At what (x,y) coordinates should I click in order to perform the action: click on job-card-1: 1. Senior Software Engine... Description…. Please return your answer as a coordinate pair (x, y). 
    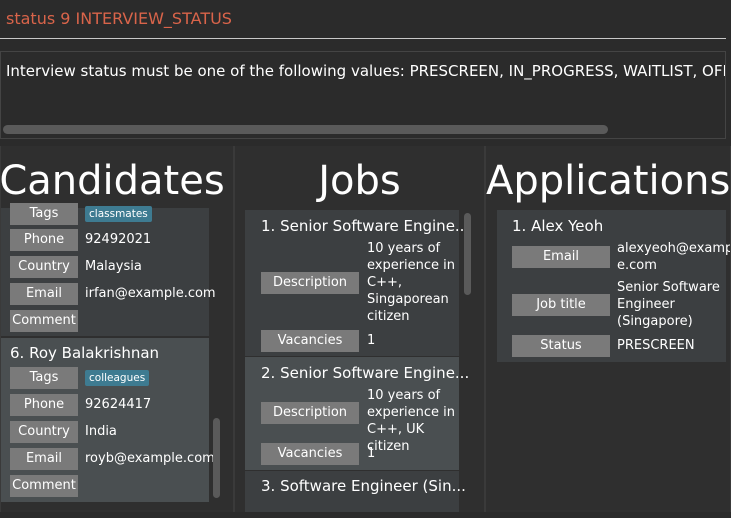
    Looking at the image, I should click on (357, 283).